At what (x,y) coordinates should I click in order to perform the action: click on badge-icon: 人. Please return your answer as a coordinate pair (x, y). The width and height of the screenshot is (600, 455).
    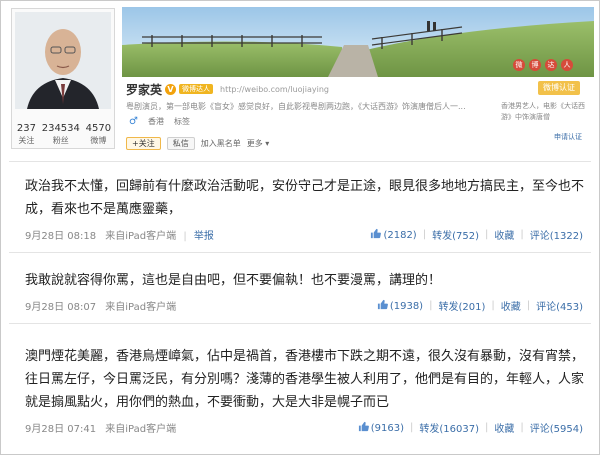
    Looking at the image, I should click on (567, 65).